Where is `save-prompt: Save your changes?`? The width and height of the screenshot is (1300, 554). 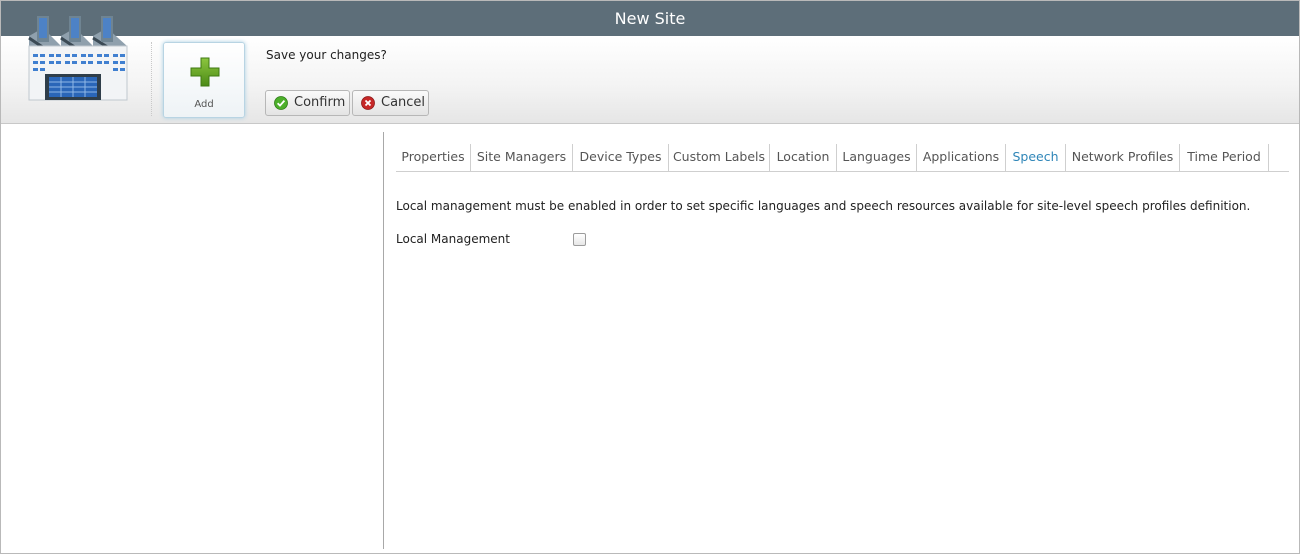 save-prompt: Save your changes? is located at coordinates (326, 55).